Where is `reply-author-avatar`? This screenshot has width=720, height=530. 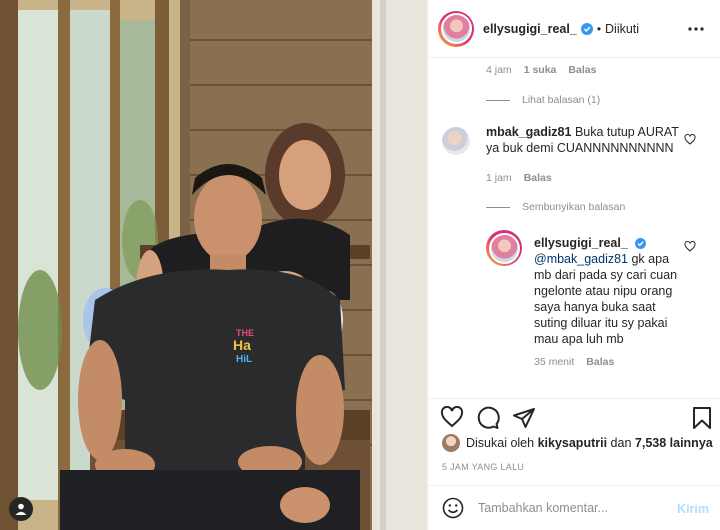 reply-author-avatar is located at coordinates (504, 248).